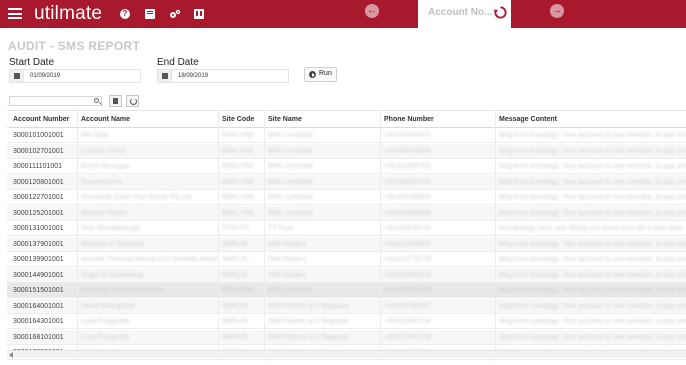 Image resolution: width=686 pixels, height=365 pixels. I want to click on board-icon, so click(199, 14).